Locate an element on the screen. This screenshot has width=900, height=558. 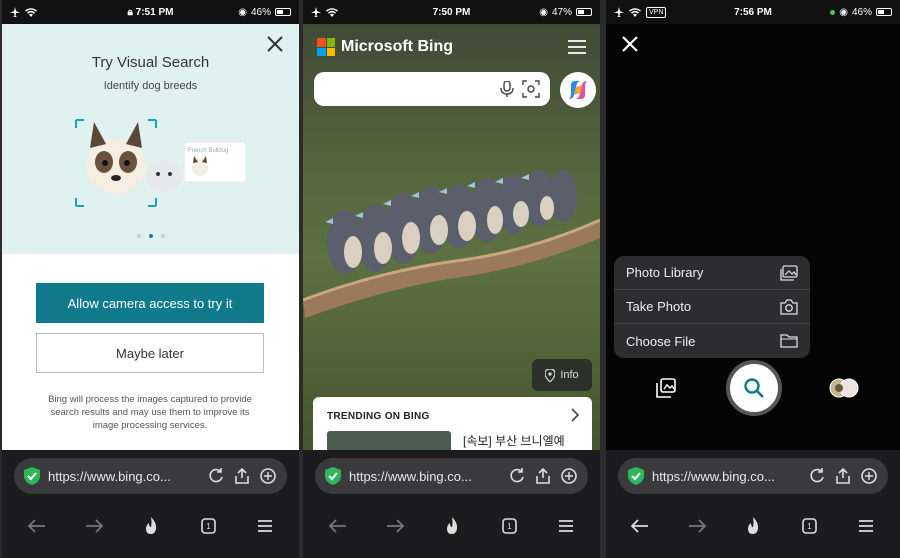
menu-item-label: Choose File is located at coordinates (661, 341).